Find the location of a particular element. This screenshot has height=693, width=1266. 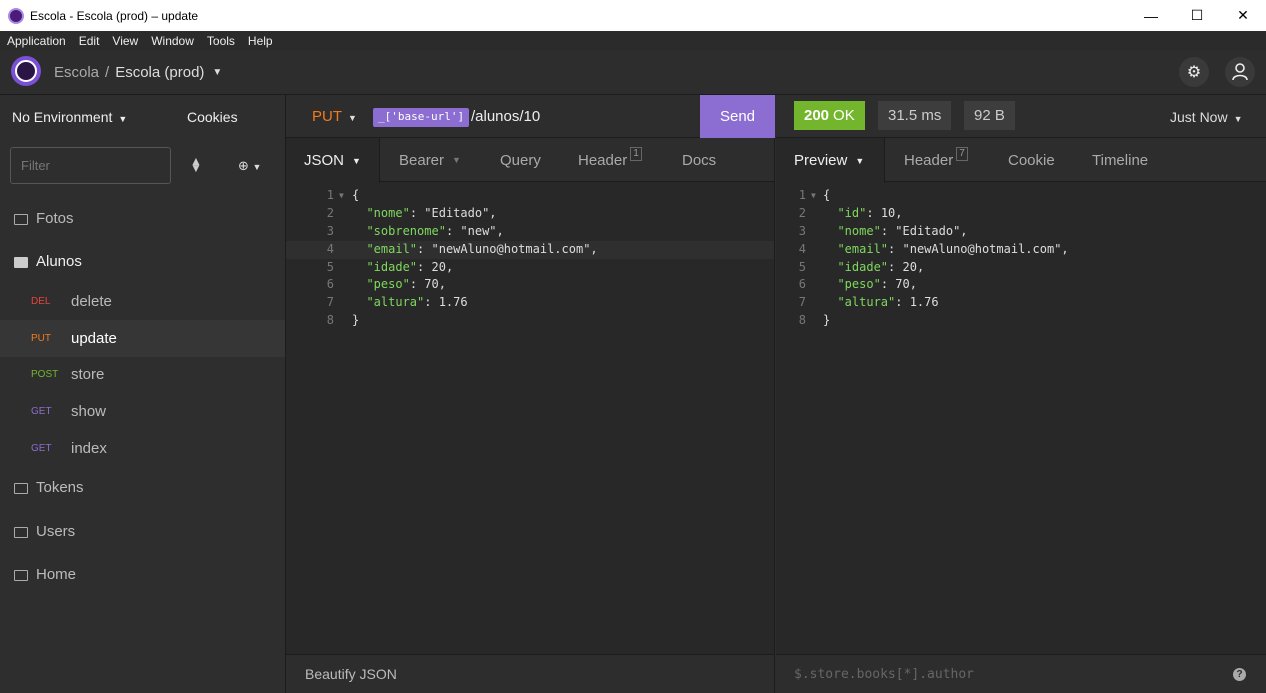

status-code: 200 is located at coordinates (817, 115).